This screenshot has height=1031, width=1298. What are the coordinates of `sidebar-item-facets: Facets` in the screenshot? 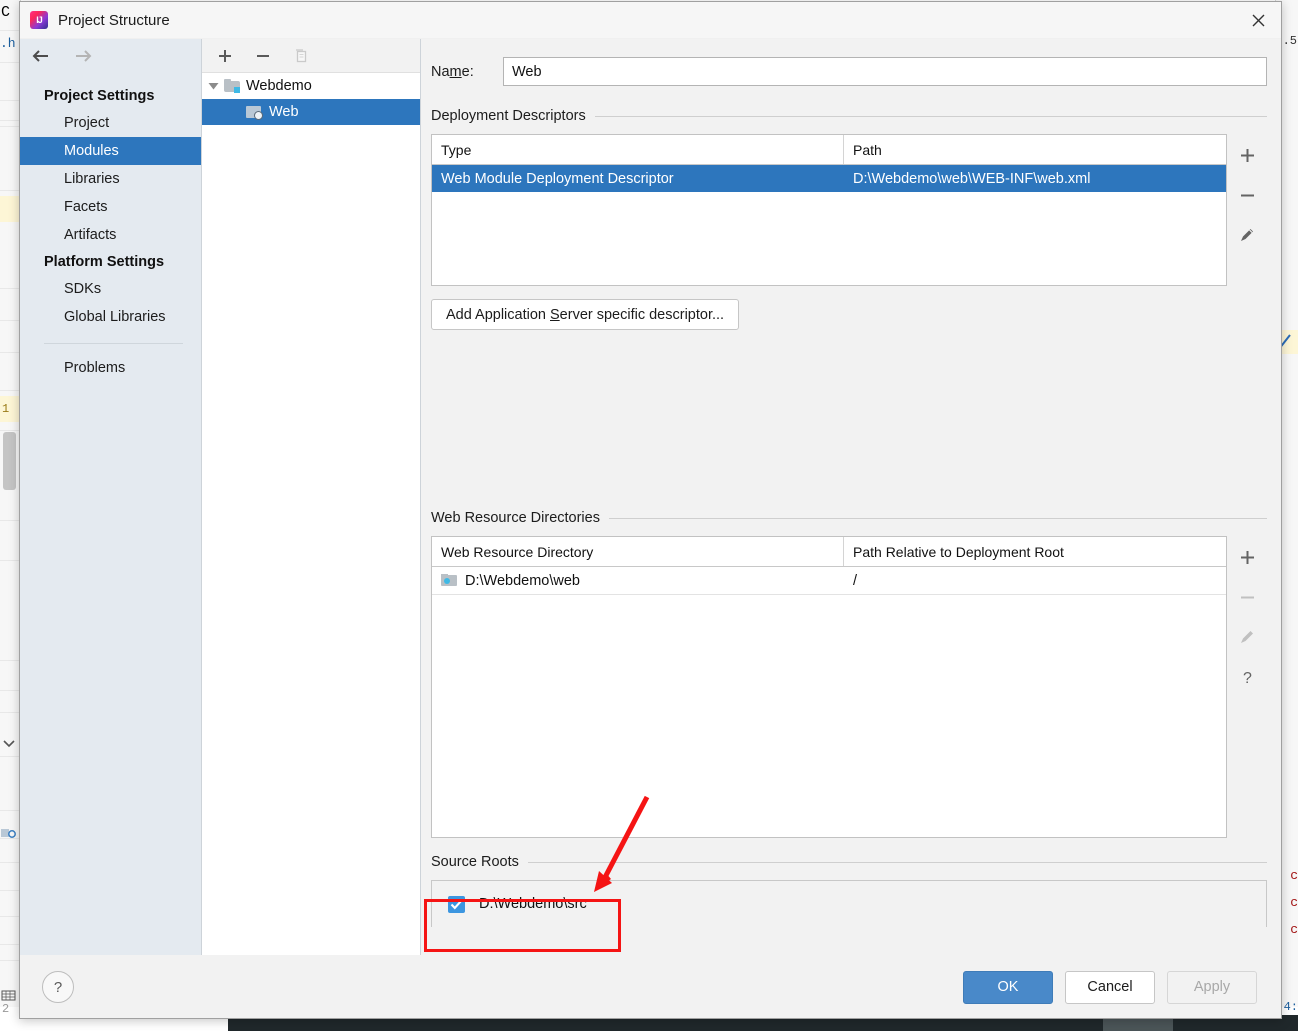 It's located at (110, 207).